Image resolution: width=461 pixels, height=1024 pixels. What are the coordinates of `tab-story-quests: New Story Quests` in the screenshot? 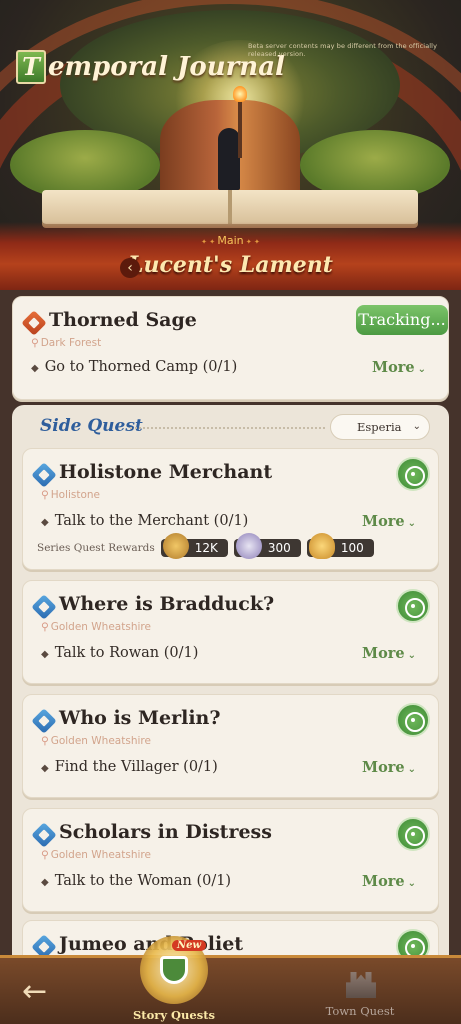 It's located at (174, 980).